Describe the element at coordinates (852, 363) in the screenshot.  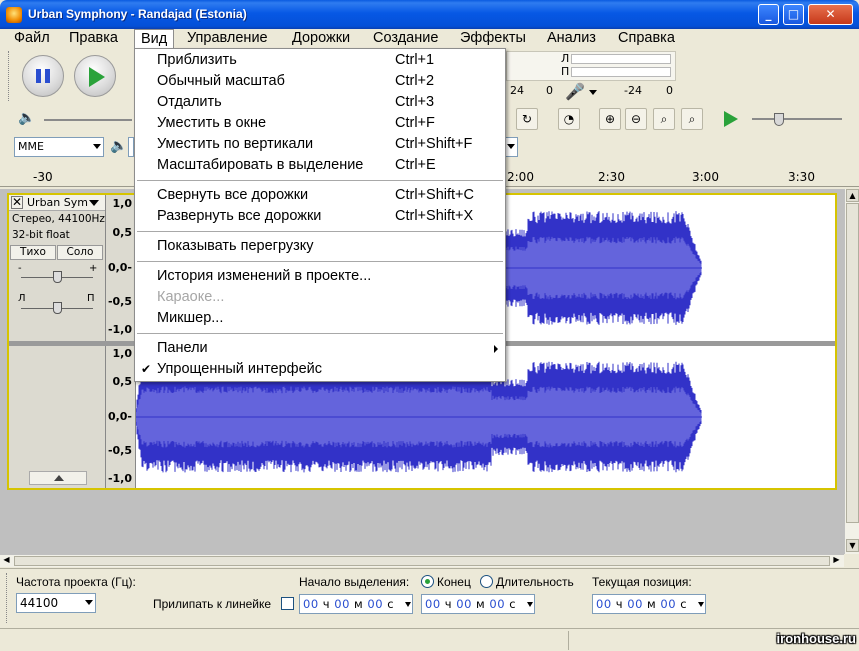
I see `vertical-scroll-thumb` at that location.